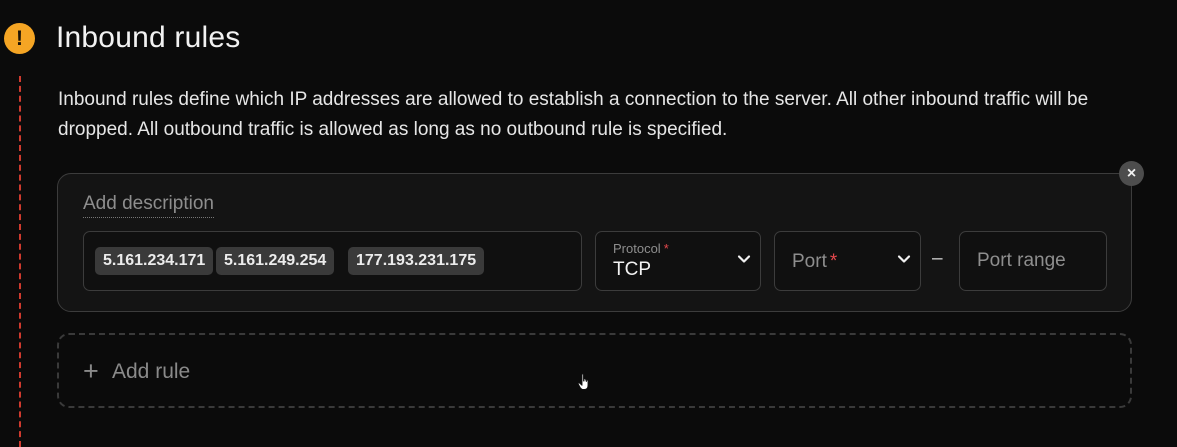  I want to click on protocol-value: TCP, so click(632, 269).